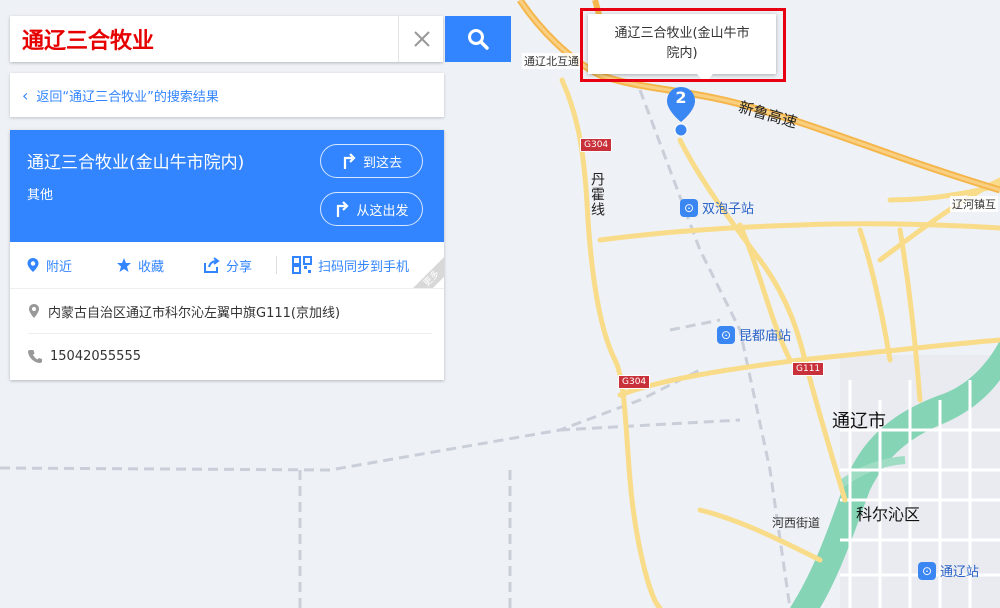  Describe the element at coordinates (681, 112) in the screenshot. I see `map-marker-pin: 2` at that location.